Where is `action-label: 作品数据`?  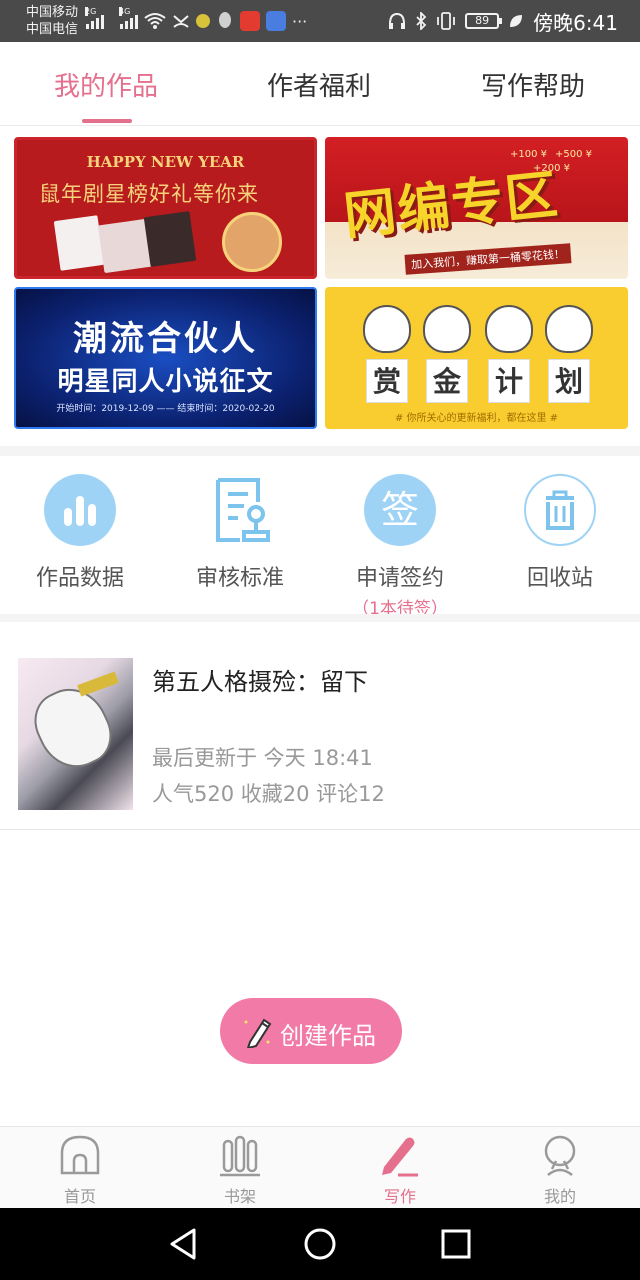 action-label: 作品数据 is located at coordinates (79, 578).